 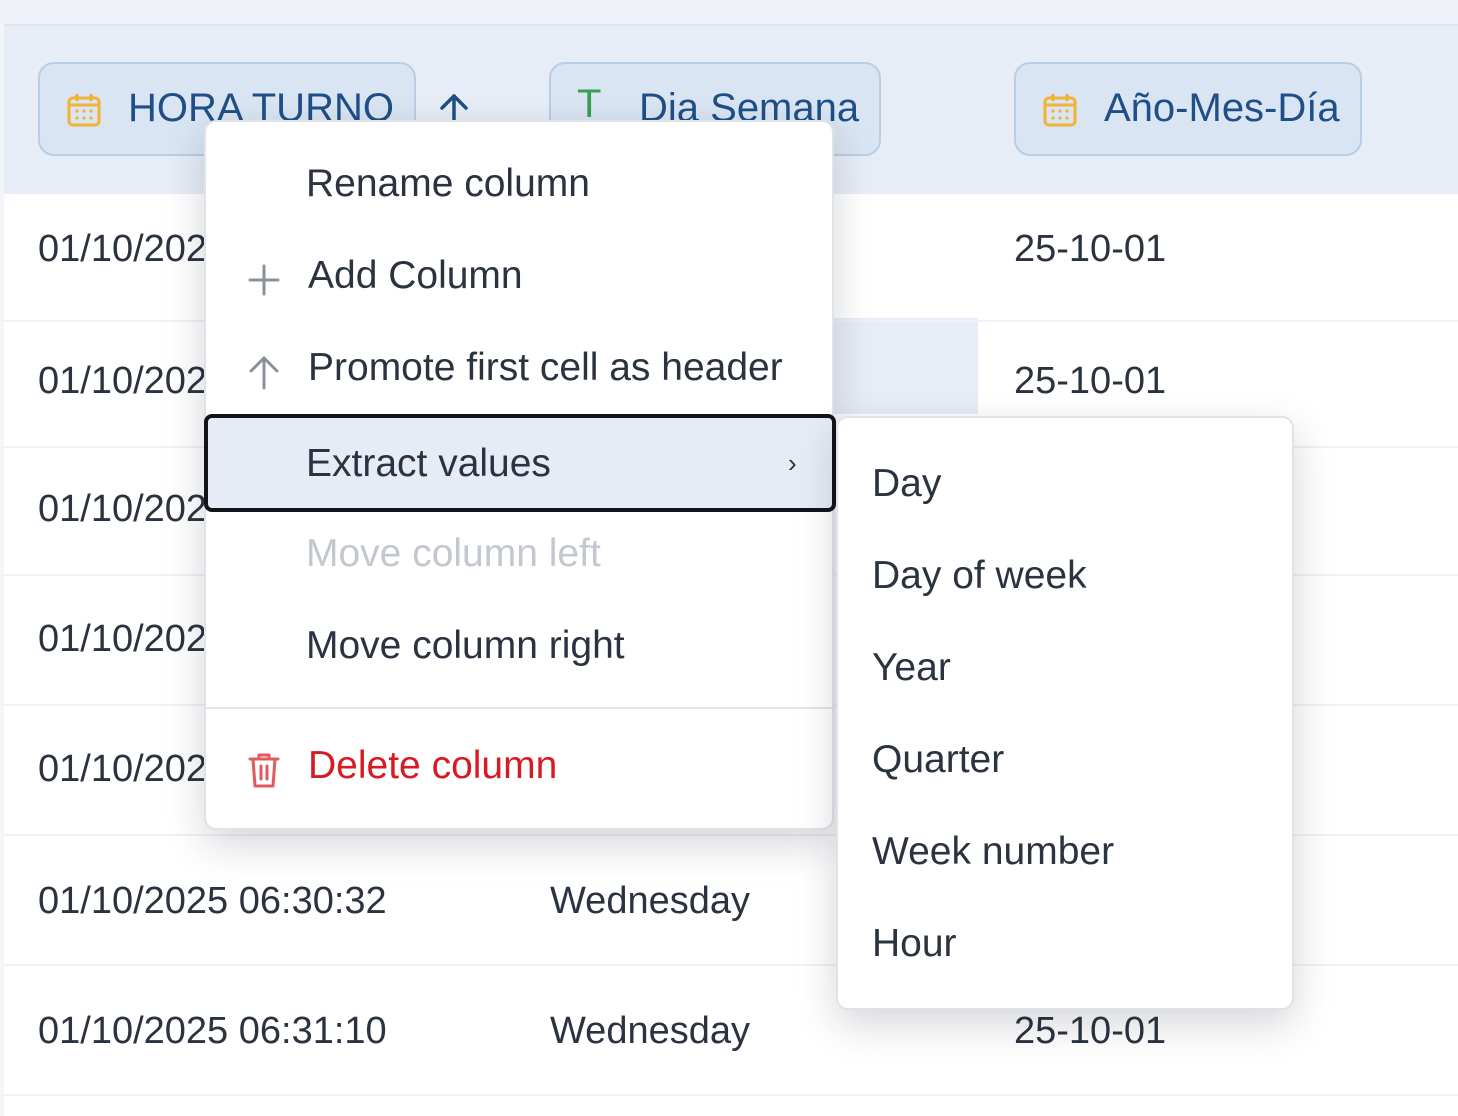 I want to click on column-header-ano-mes-dia: Año-Mes-Día, so click(x=1188, y=109).